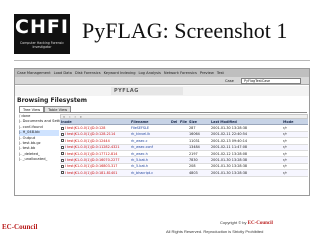  What do you see at coordinates (229, 147) in the screenshot?
I see `cell-last-modified: 2001-02-11 11:47:08` at bounding box center [229, 147].